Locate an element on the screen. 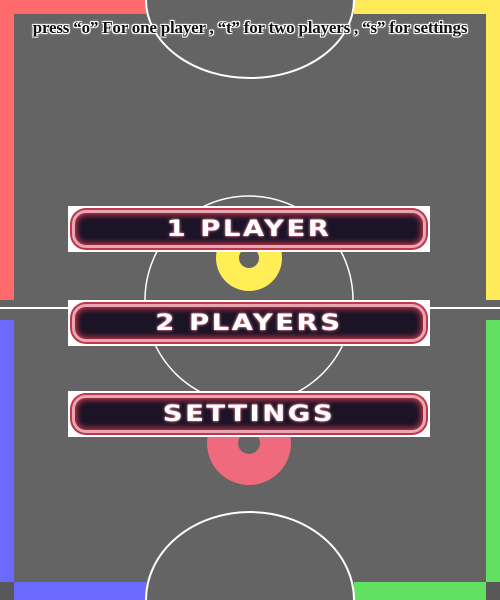 This screenshot has width=500, height=600. one-player-button: 1 PLAYER is located at coordinates (249, 229).